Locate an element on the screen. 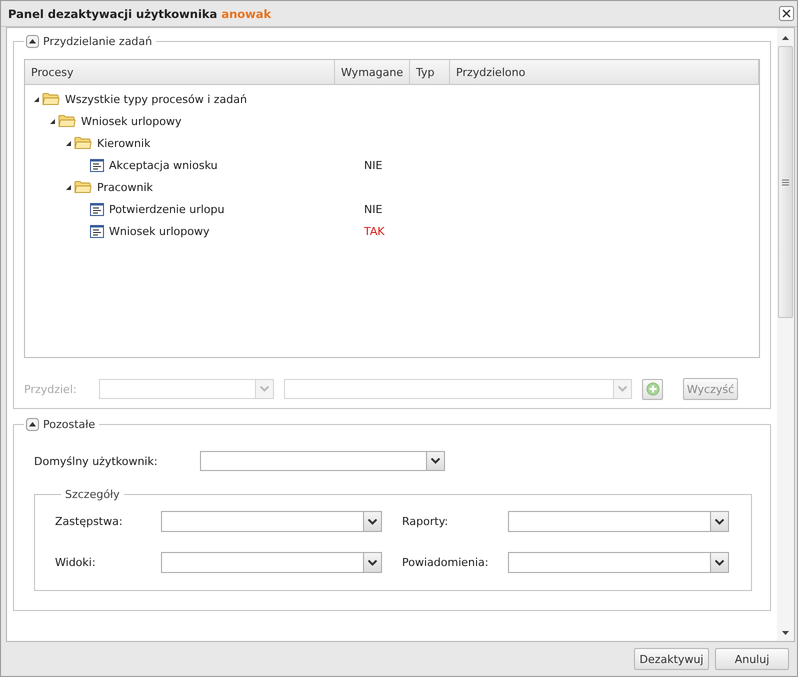 Image resolution: width=798 pixels, height=677 pixels. field-label: Powiadomienia: is located at coordinates (445, 562).